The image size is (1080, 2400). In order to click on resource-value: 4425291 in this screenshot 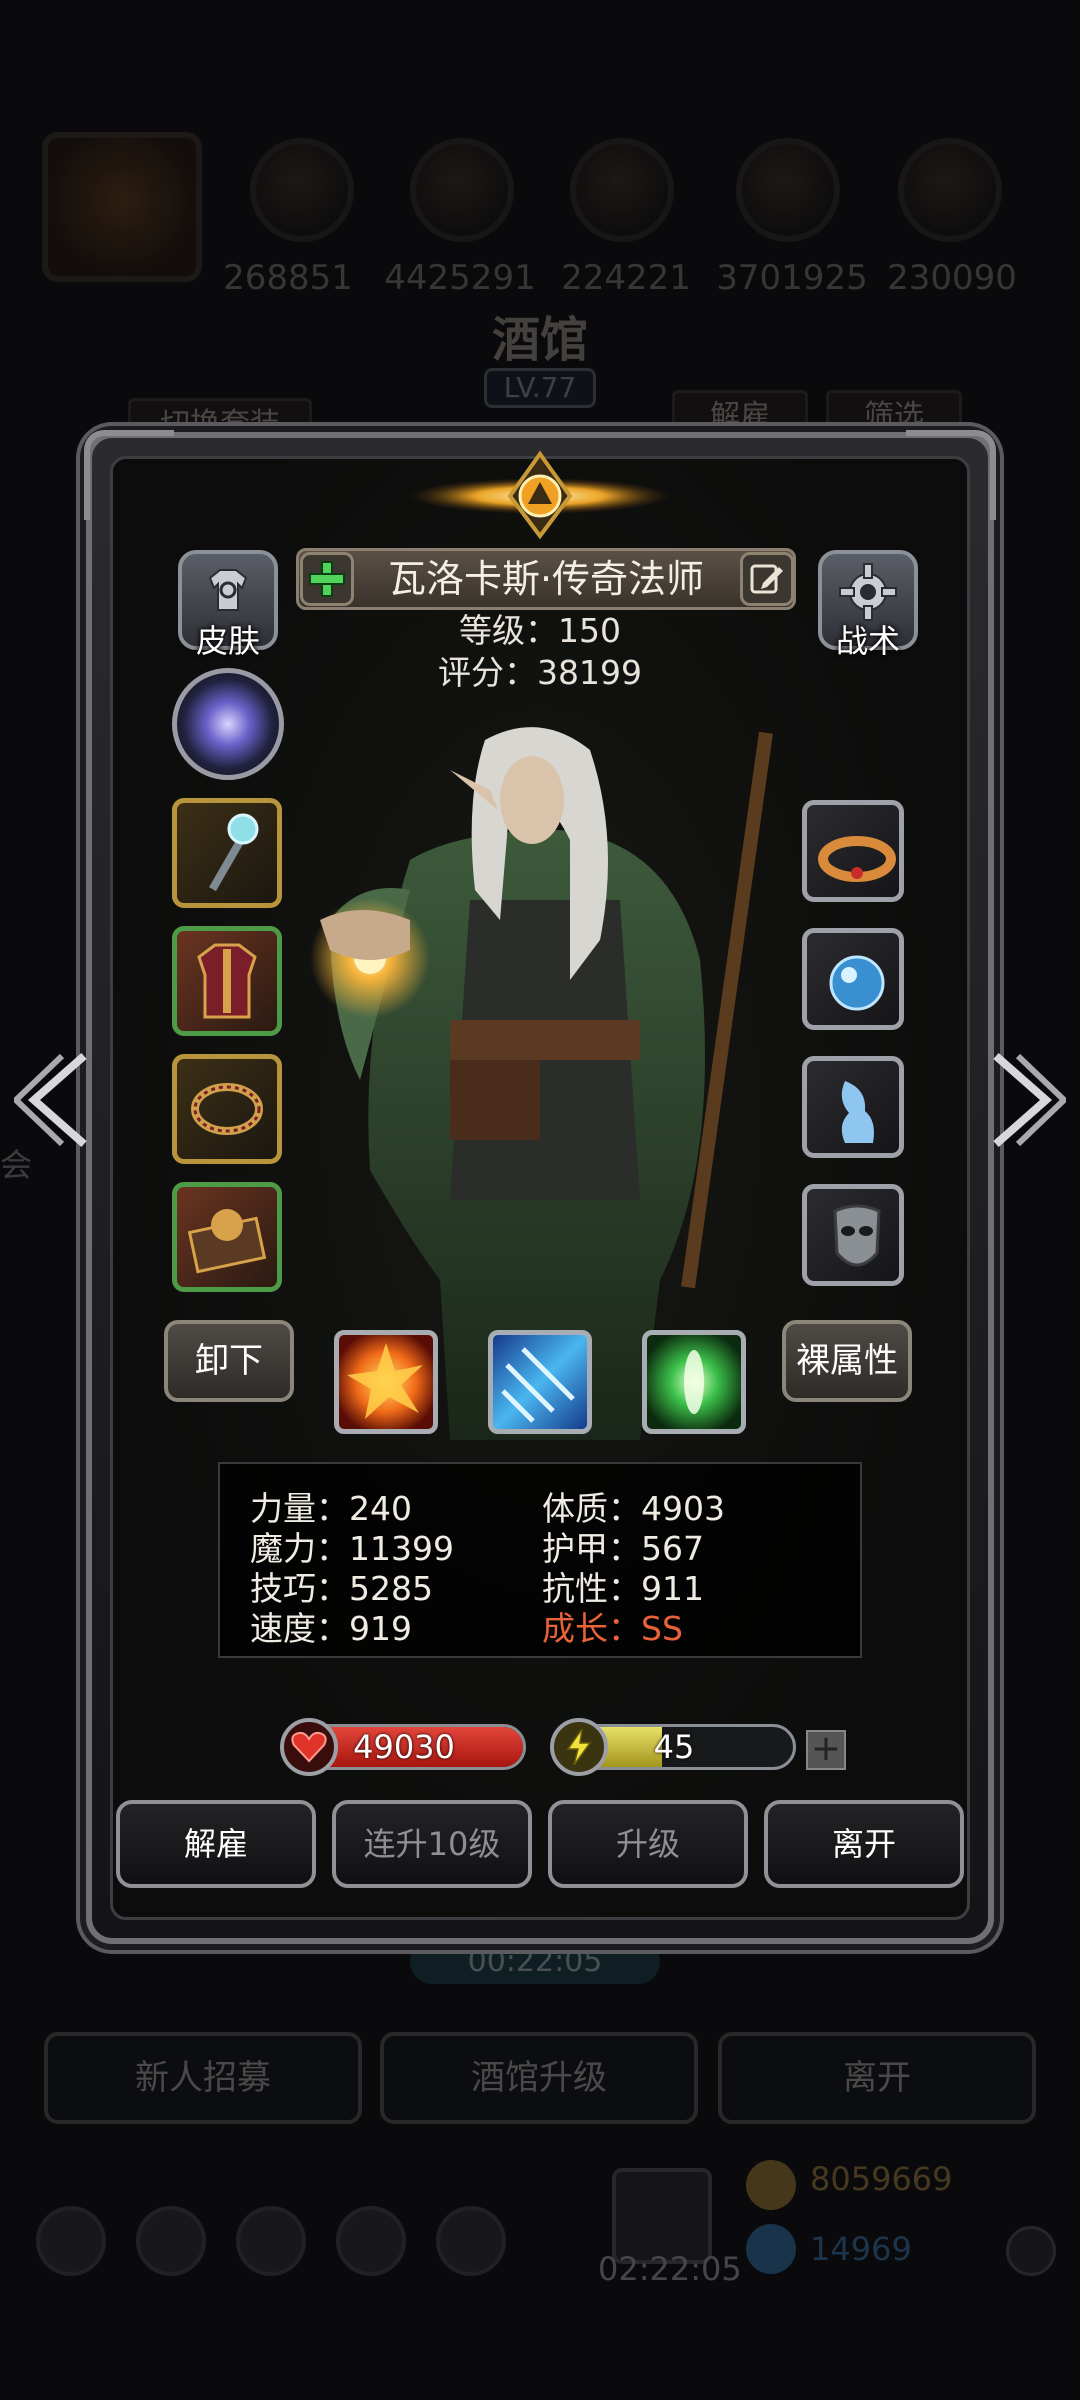, I will do `click(460, 278)`.